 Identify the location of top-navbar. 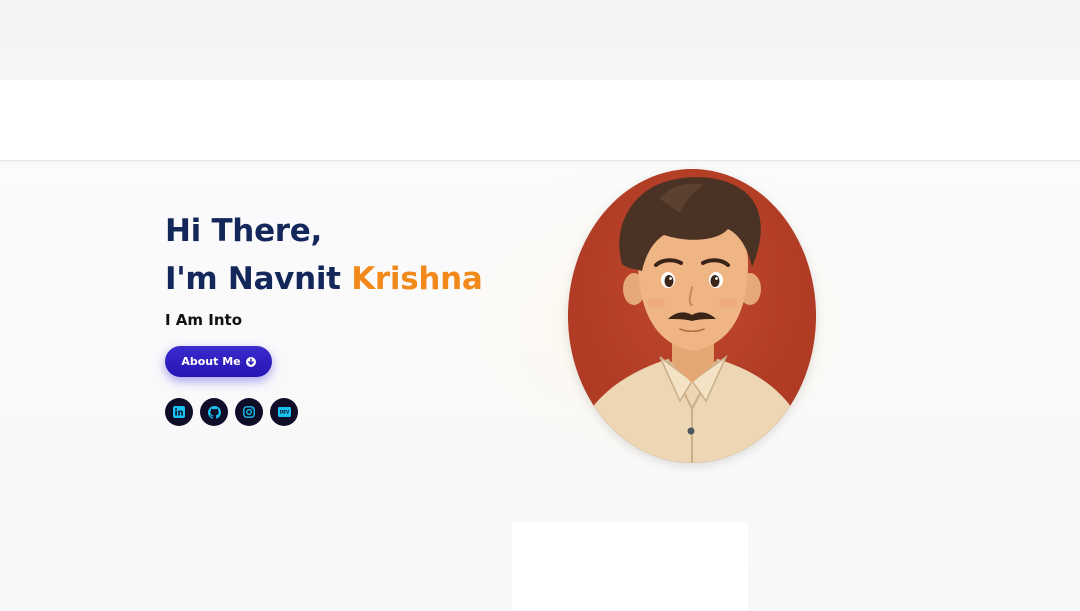
(540, 120).